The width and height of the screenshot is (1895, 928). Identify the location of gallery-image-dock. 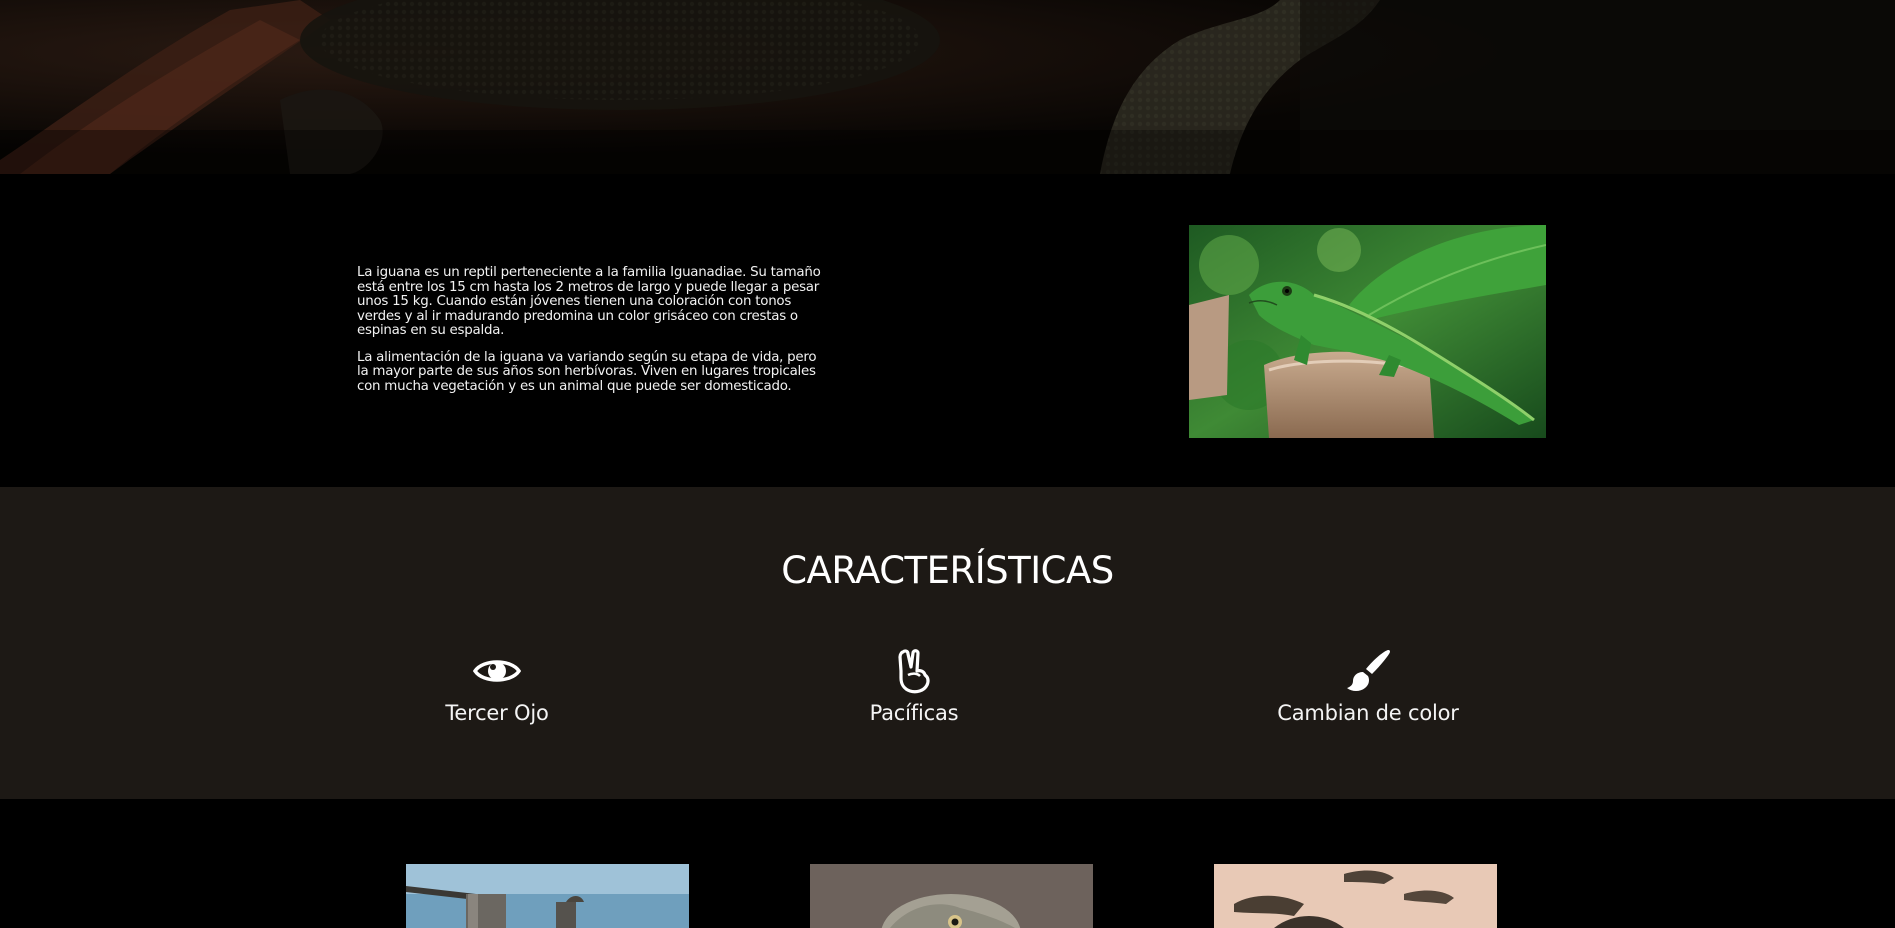
(547, 896).